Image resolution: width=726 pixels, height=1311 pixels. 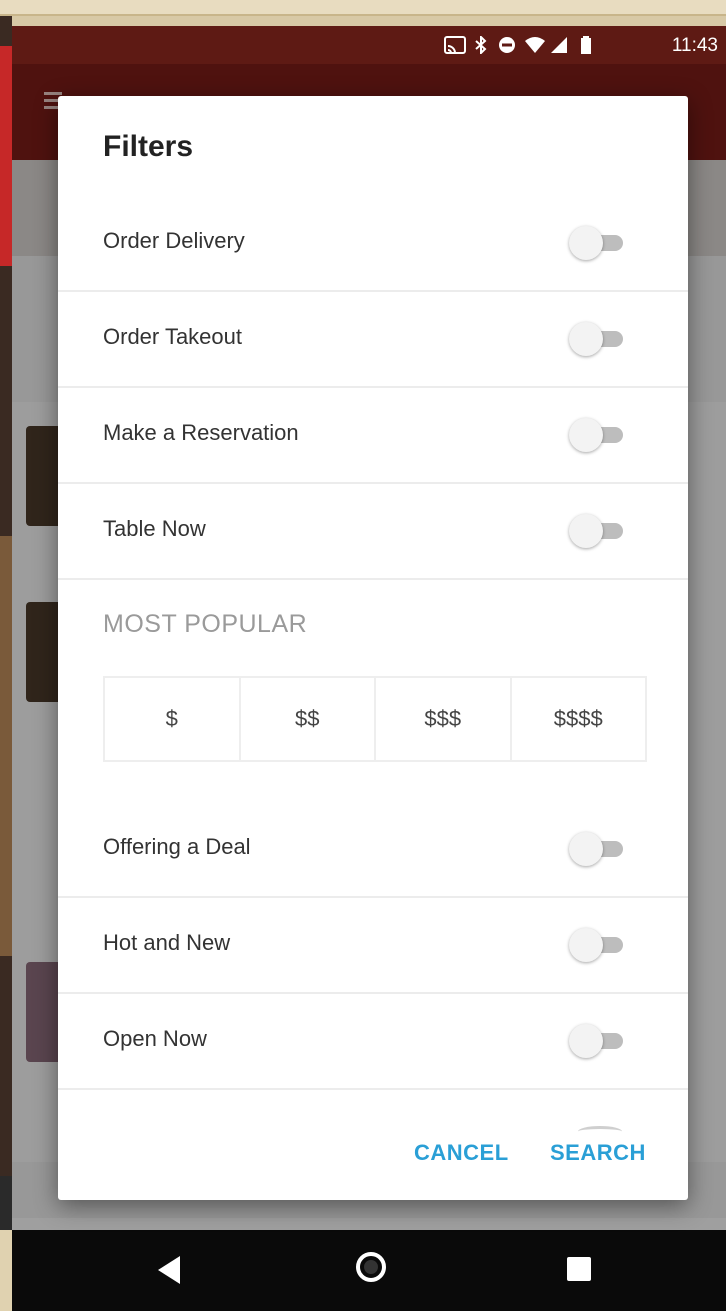 I want to click on filter-row-order-delivery: Order Delivery, so click(x=373, y=244).